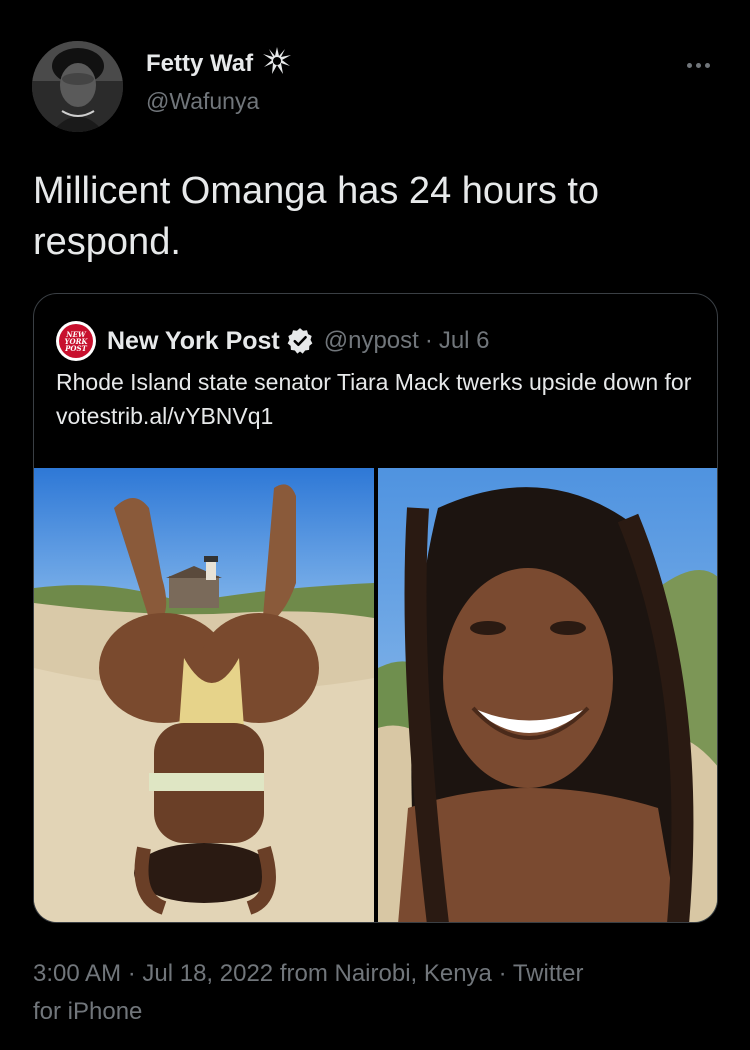 The width and height of the screenshot is (750, 1050). I want to click on quoted-handle: @nypost, so click(371, 341).